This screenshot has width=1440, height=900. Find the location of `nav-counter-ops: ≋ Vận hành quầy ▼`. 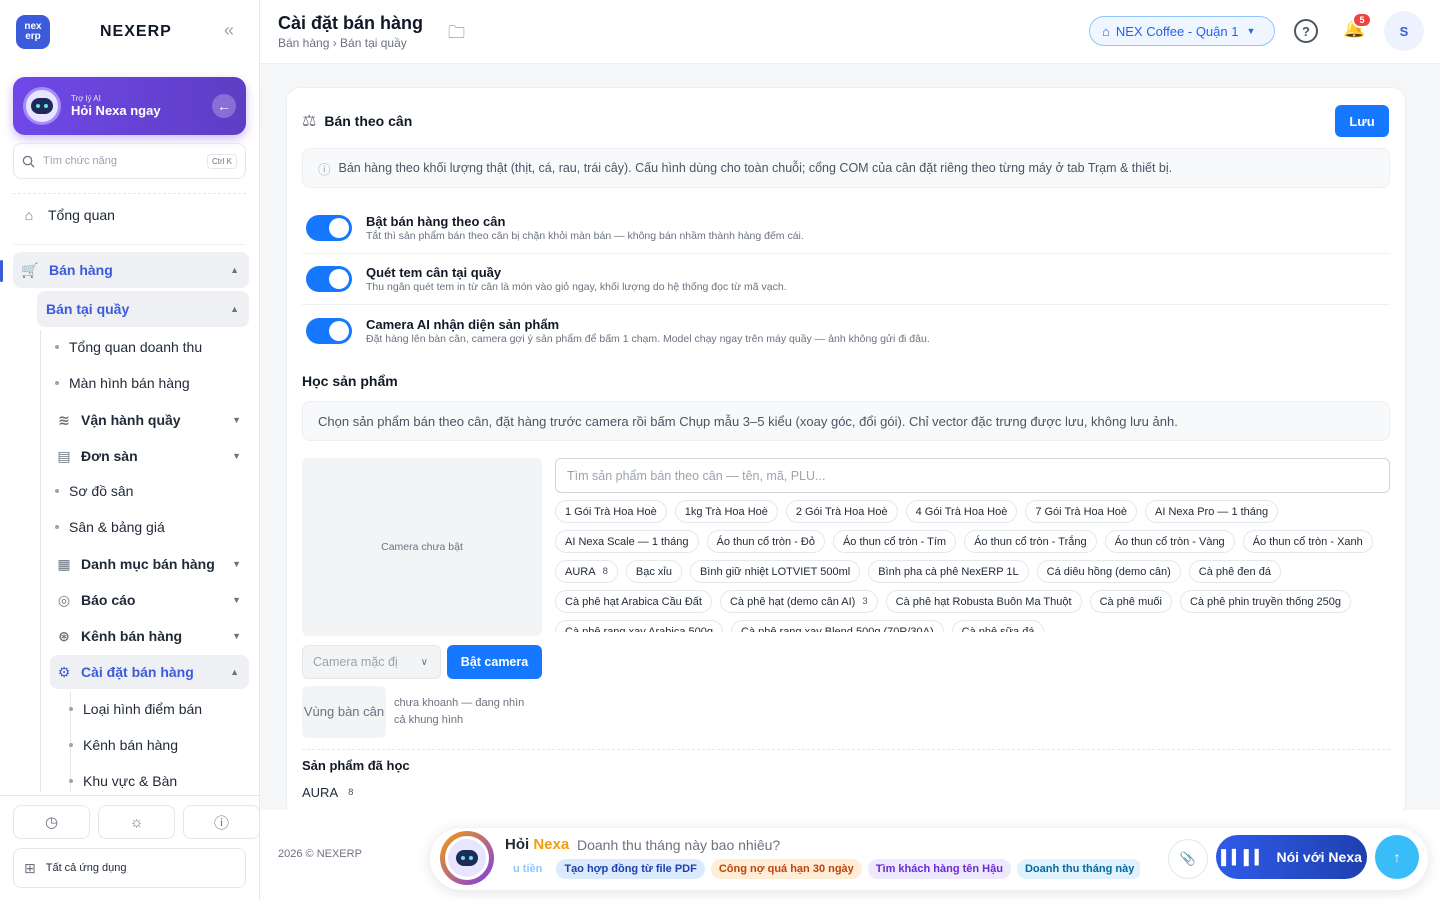

nav-counter-ops: ≋ Vận hành quầy ▼ is located at coordinates (148, 420).